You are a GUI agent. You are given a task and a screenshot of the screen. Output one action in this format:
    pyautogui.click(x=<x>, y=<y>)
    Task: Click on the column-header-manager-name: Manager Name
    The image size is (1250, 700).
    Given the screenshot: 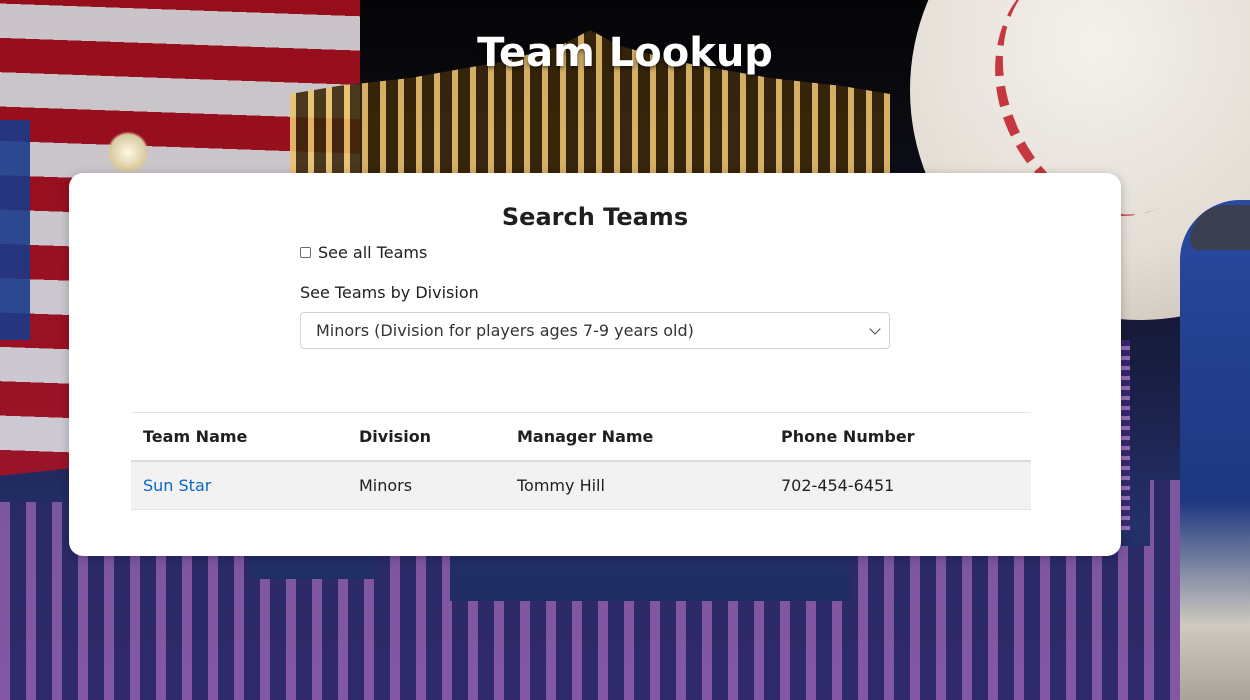 What is the action you would take?
    pyautogui.click(x=585, y=436)
    